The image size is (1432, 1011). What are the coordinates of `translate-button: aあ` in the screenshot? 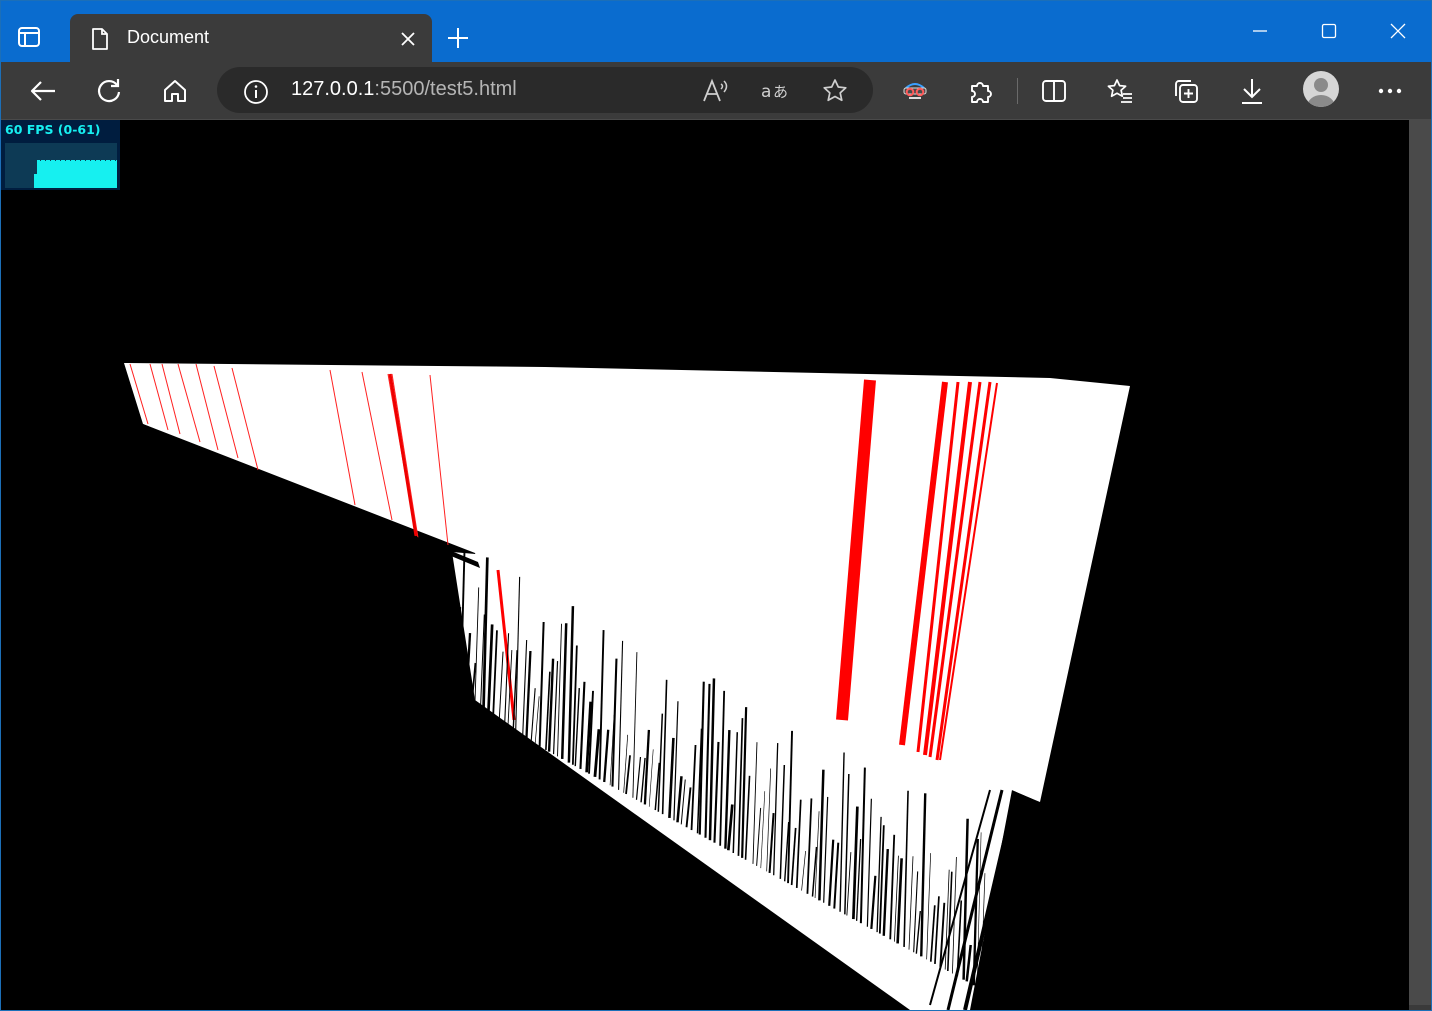 It's located at (775, 91).